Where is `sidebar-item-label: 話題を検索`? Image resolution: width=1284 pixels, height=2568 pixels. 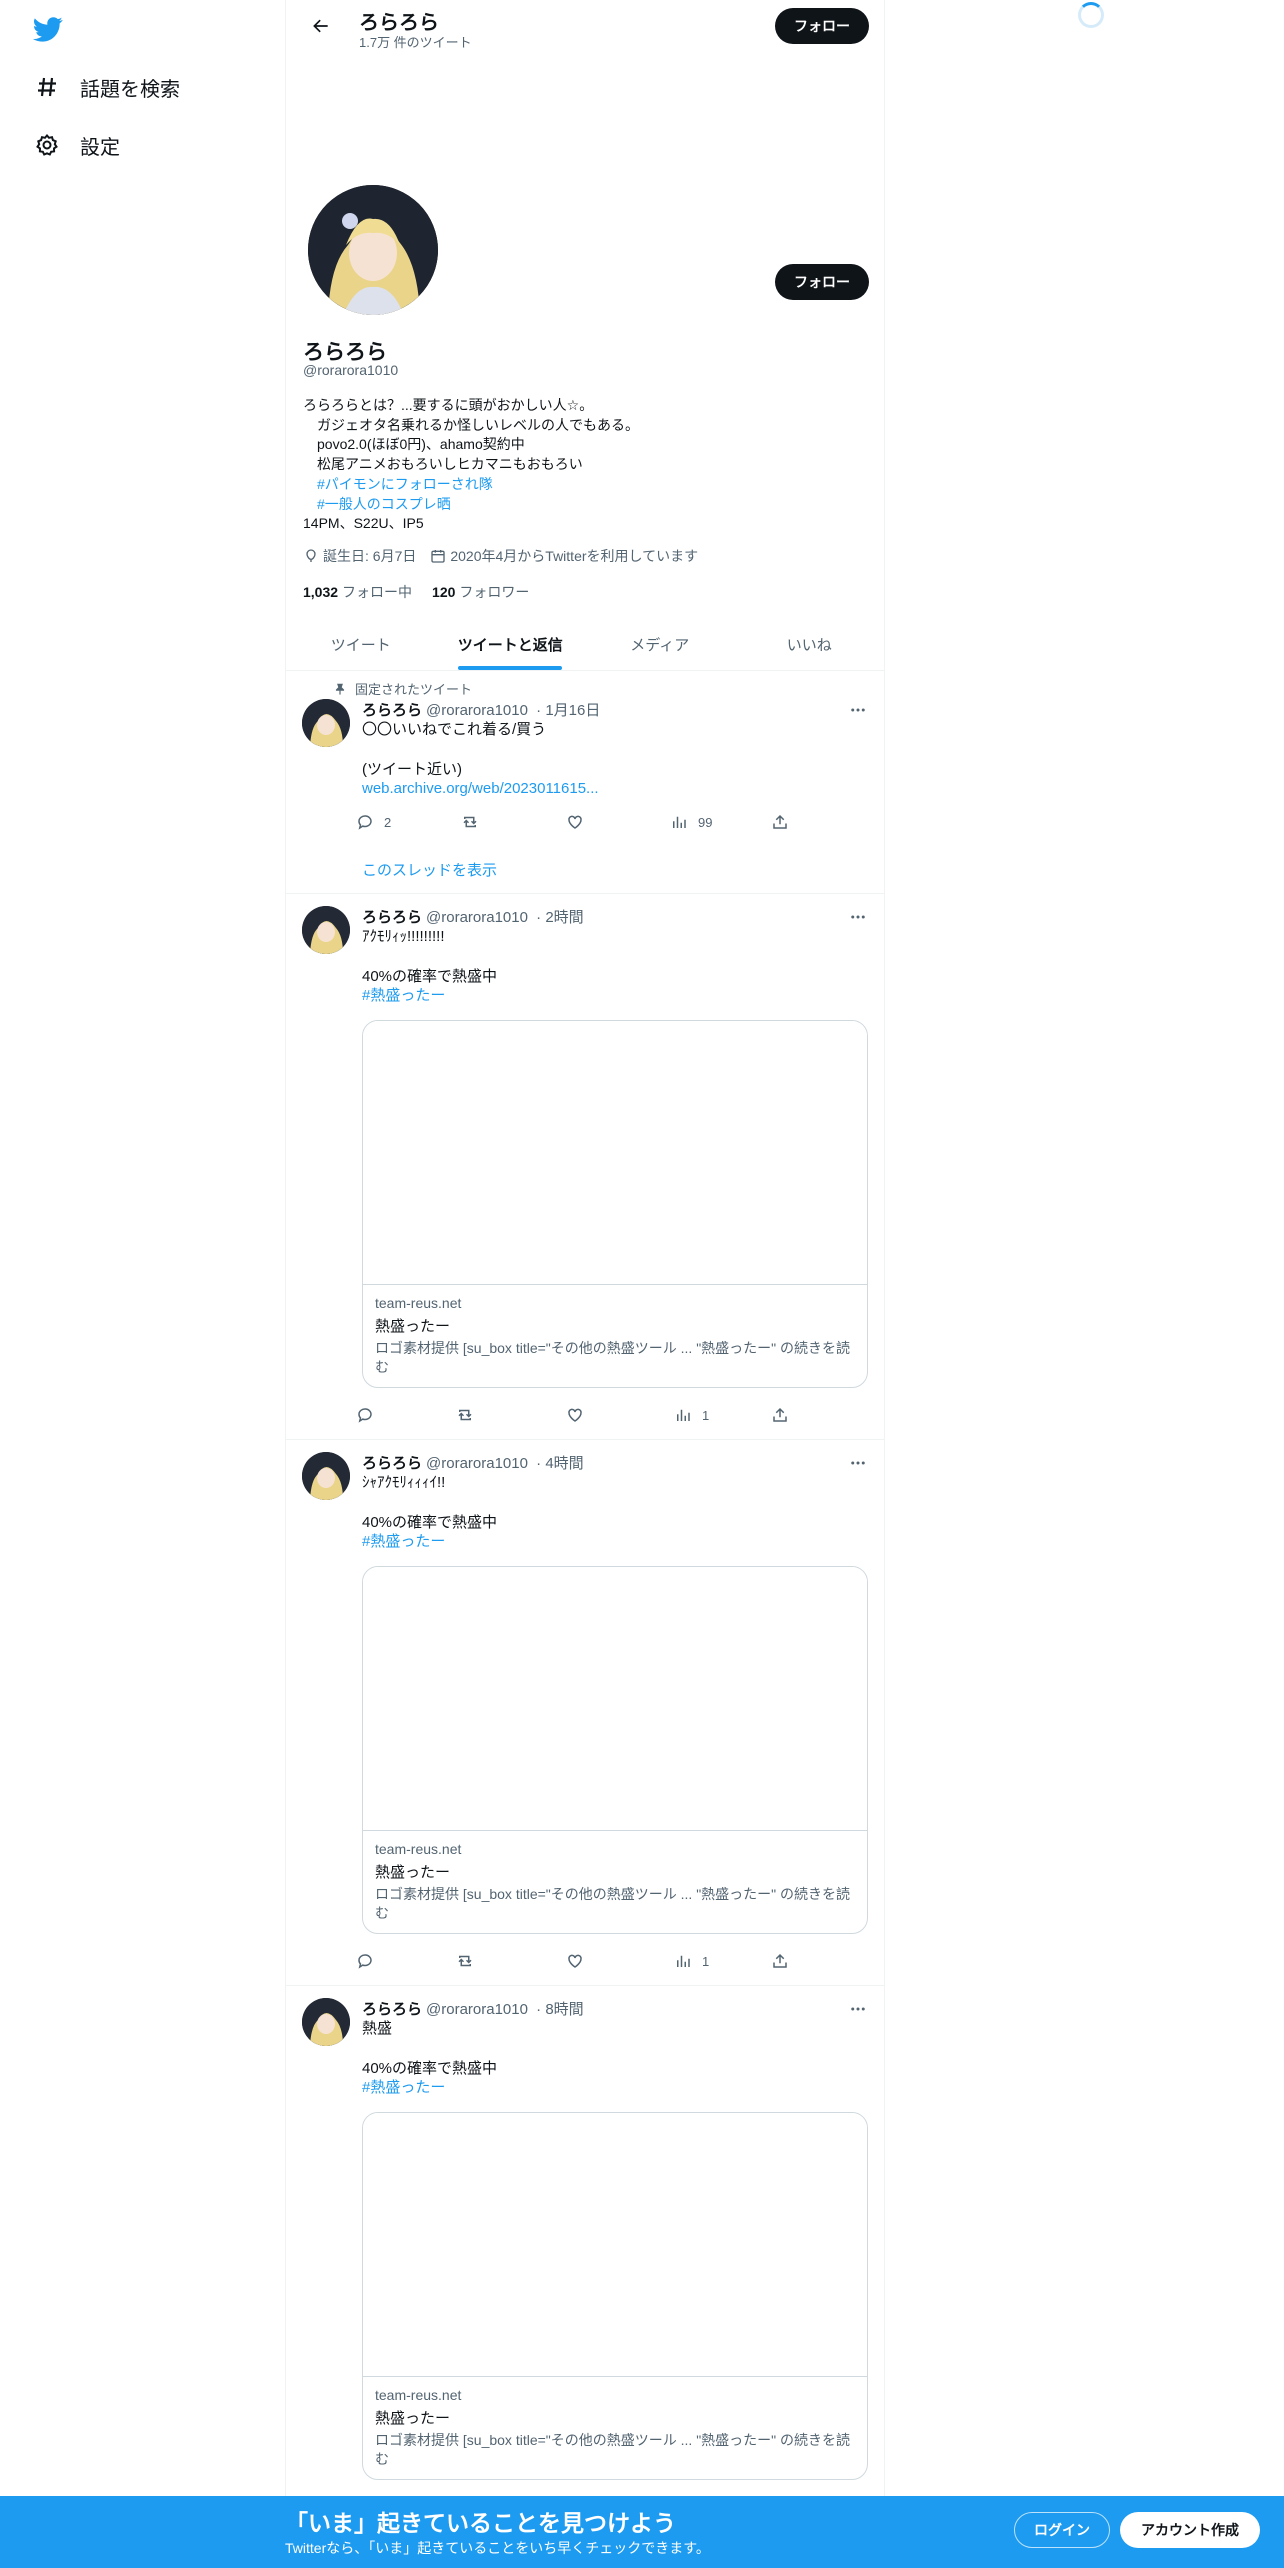 sidebar-item-label: 話題を検索 is located at coordinates (130, 89).